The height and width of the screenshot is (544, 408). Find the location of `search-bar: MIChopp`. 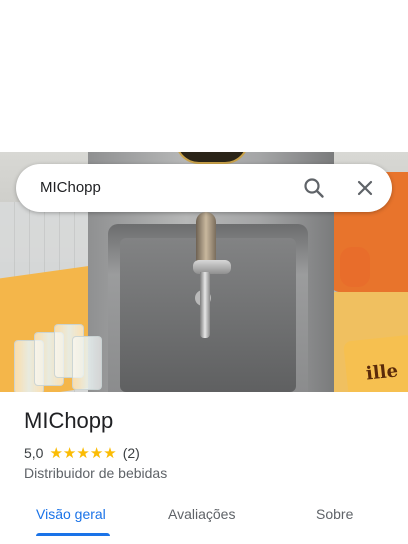

search-bar: MIChopp is located at coordinates (204, 188).